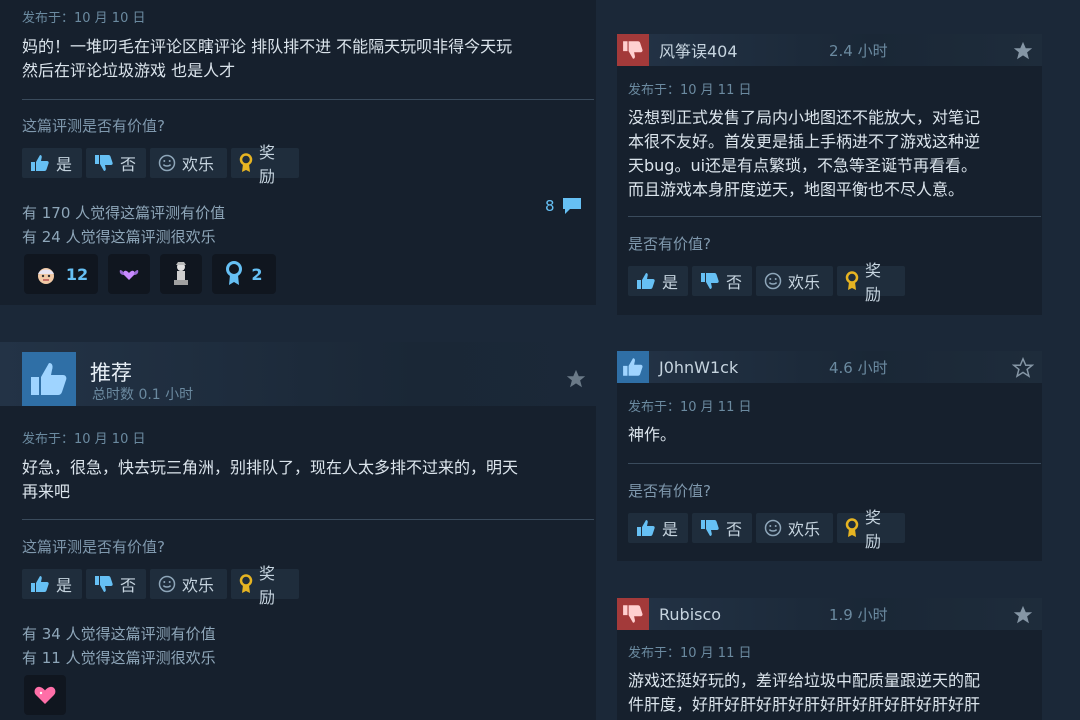 The image size is (1080, 720). Describe the element at coordinates (803, 165) in the screenshot. I see `review-text-line: 天bug。ui还是有点繁琐，不急等圣诞节再看看。` at that location.